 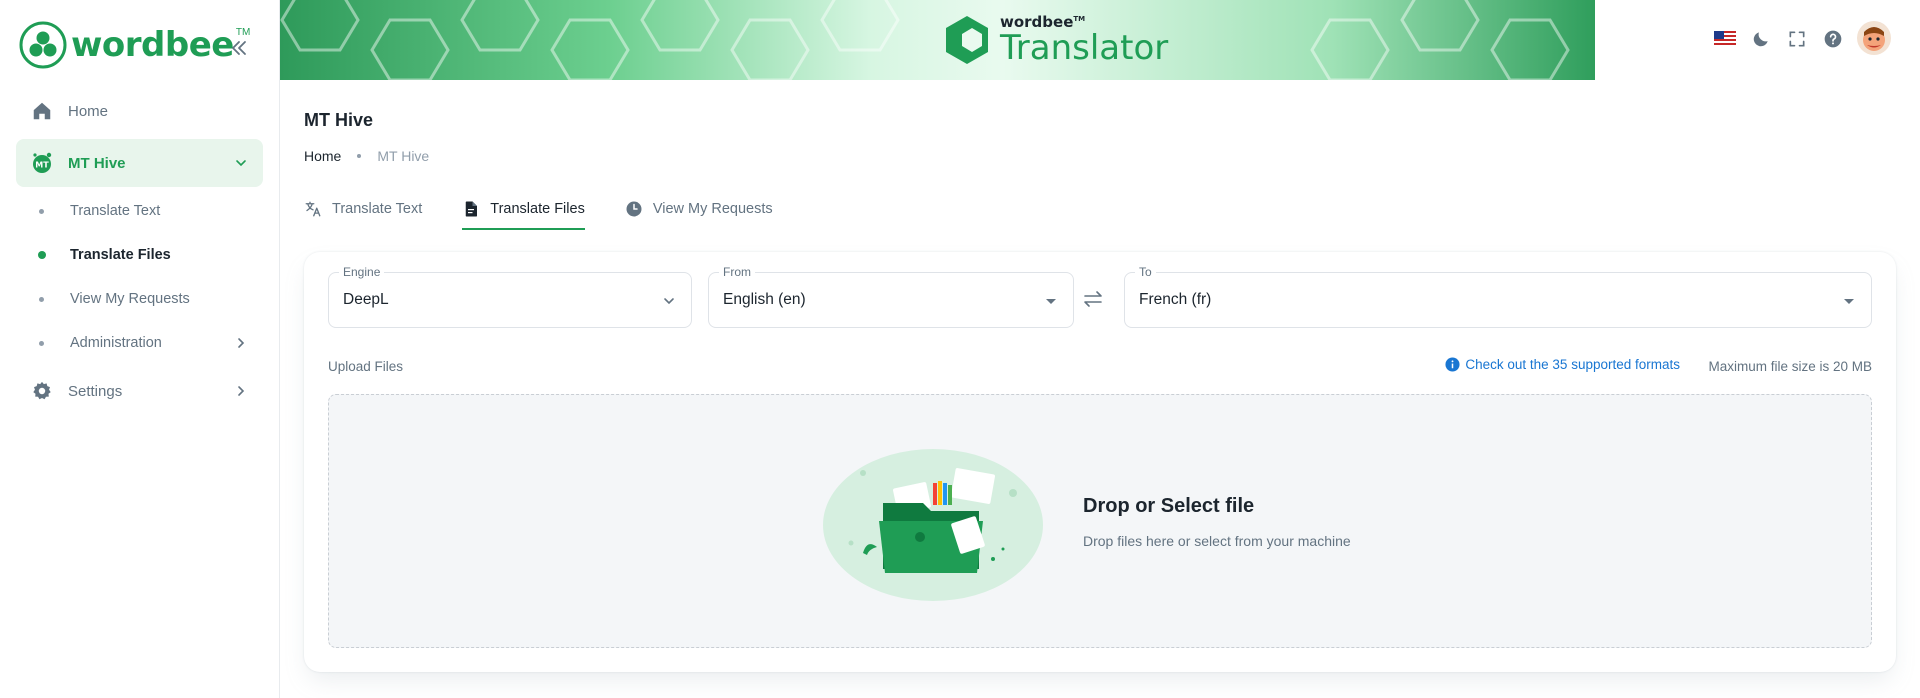 What do you see at coordinates (88, 111) in the screenshot?
I see `sidebar-item-label: Home` at bounding box center [88, 111].